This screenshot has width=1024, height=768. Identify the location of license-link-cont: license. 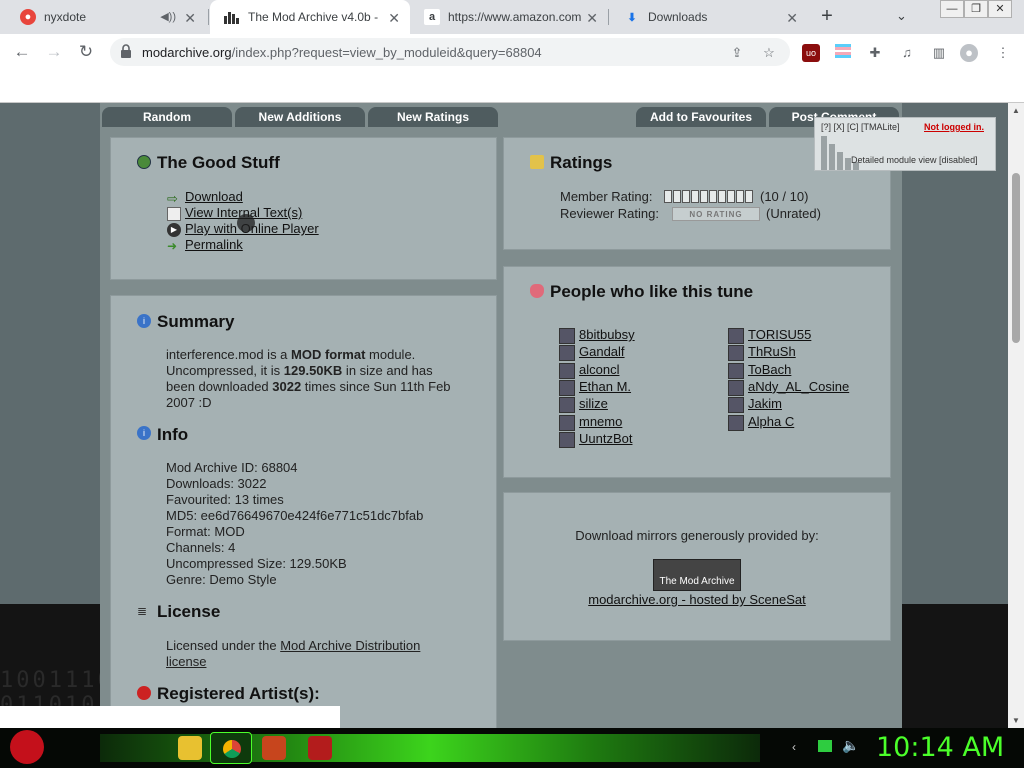
(186, 661).